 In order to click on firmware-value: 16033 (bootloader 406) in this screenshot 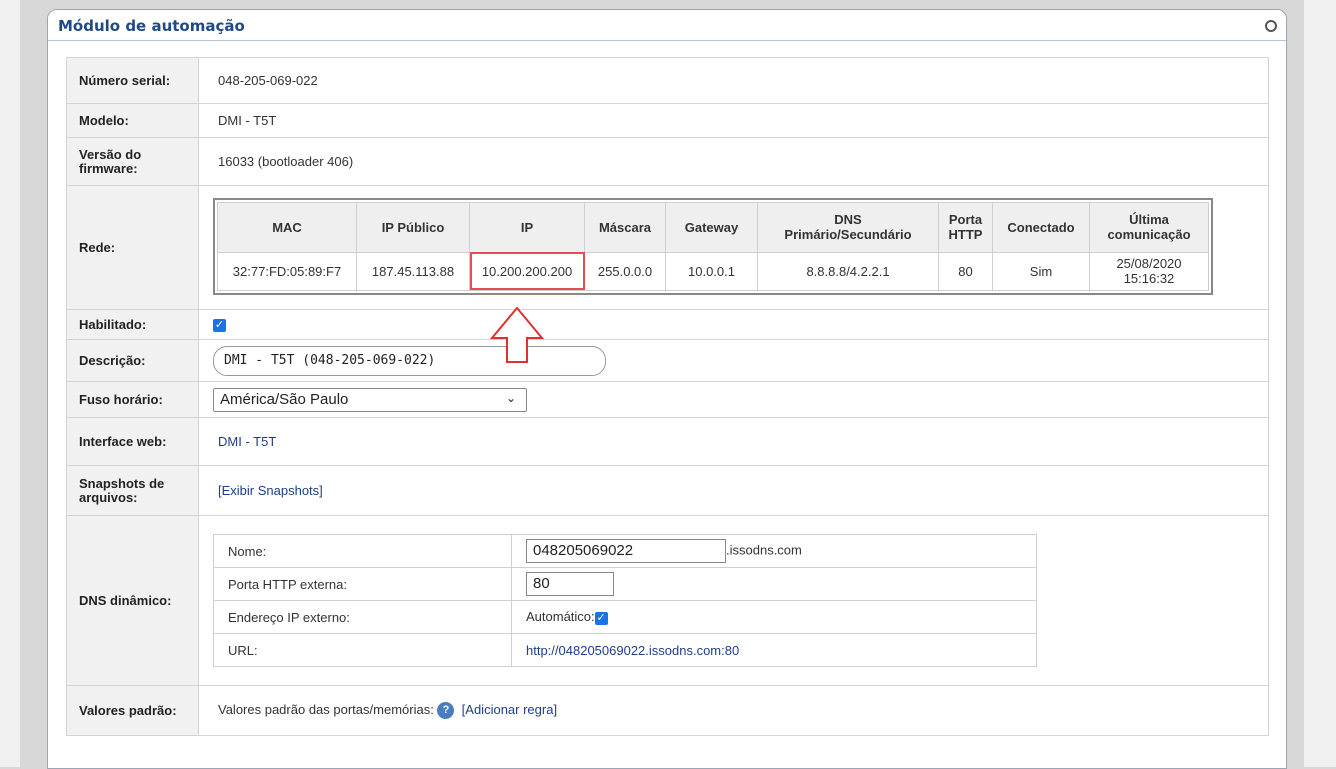, I will do `click(733, 161)`.